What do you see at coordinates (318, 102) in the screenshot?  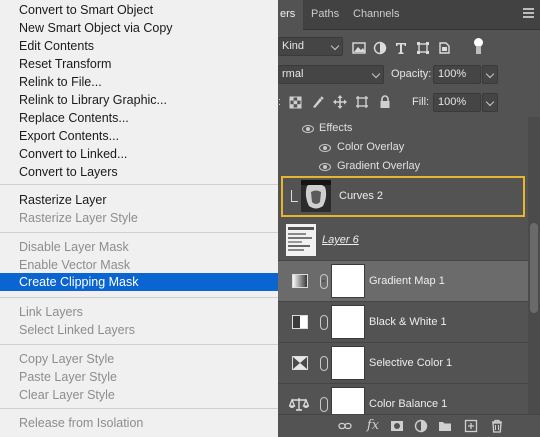 I see `lock-image-pixels-icon` at bounding box center [318, 102].